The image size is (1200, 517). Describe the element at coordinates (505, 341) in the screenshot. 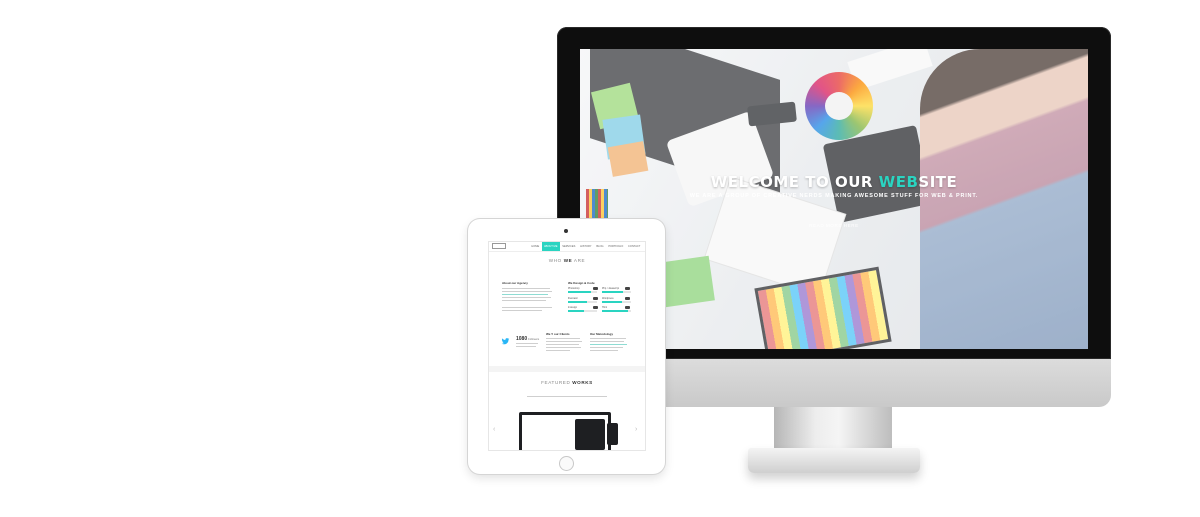

I see `twitter-bird-icon` at that location.